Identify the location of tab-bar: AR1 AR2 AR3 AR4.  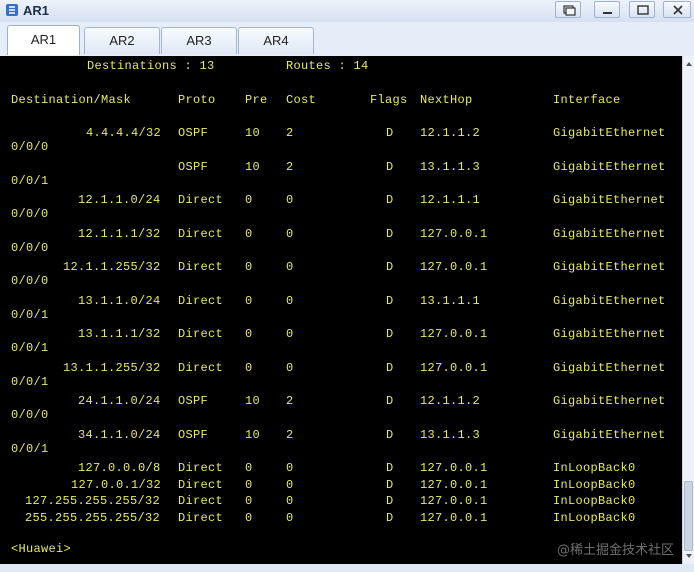
(347, 39).